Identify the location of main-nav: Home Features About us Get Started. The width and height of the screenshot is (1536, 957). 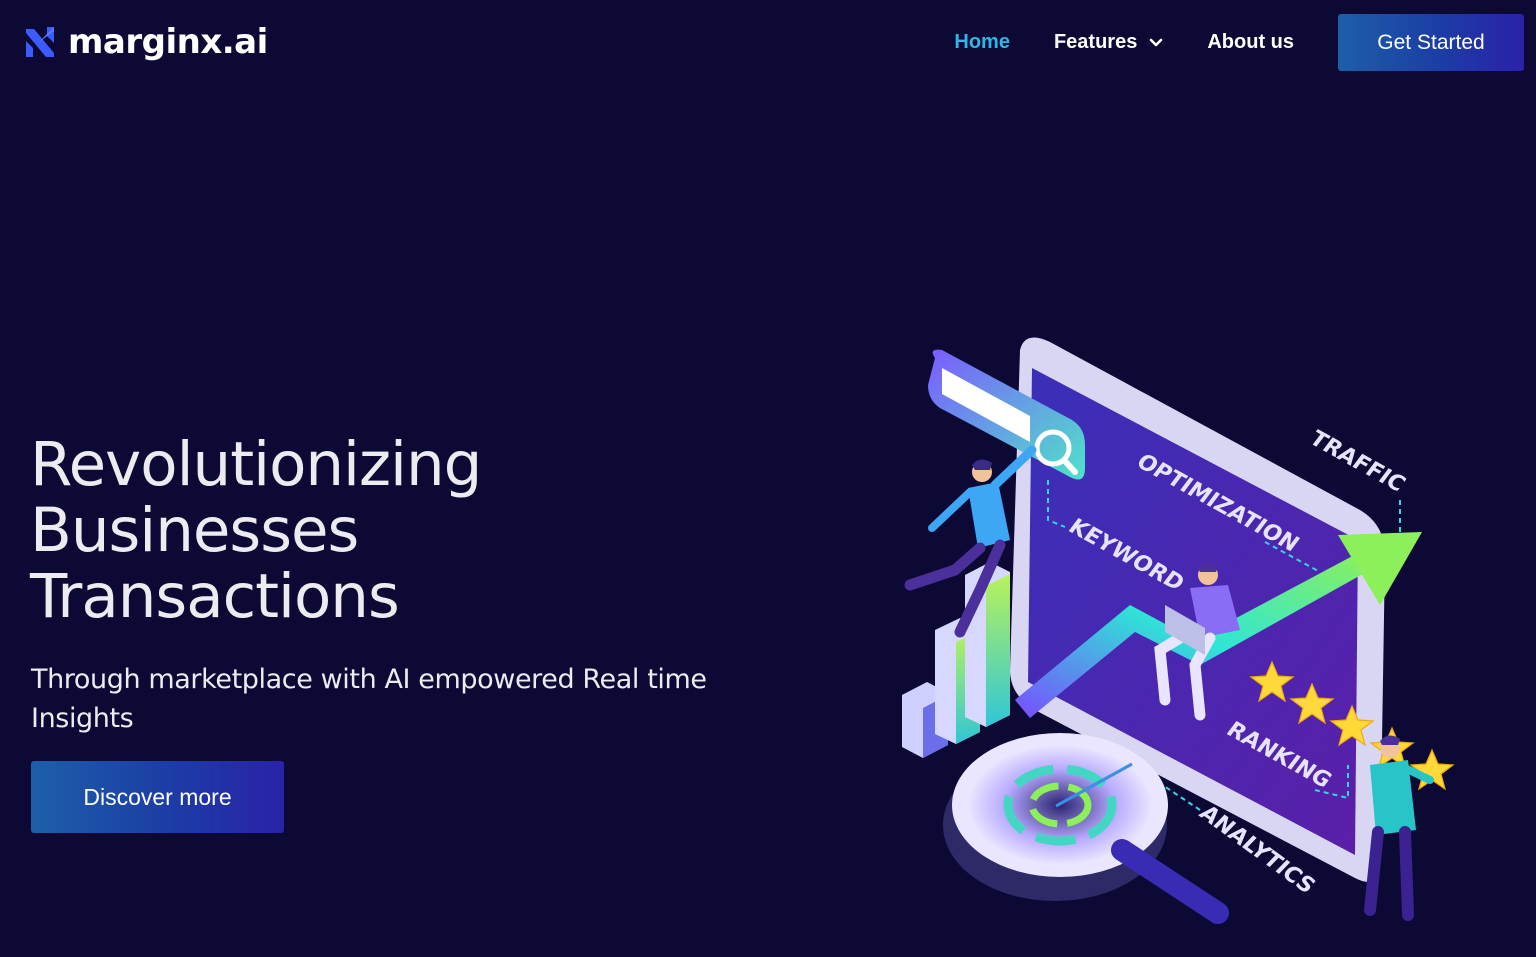
(1239, 42).